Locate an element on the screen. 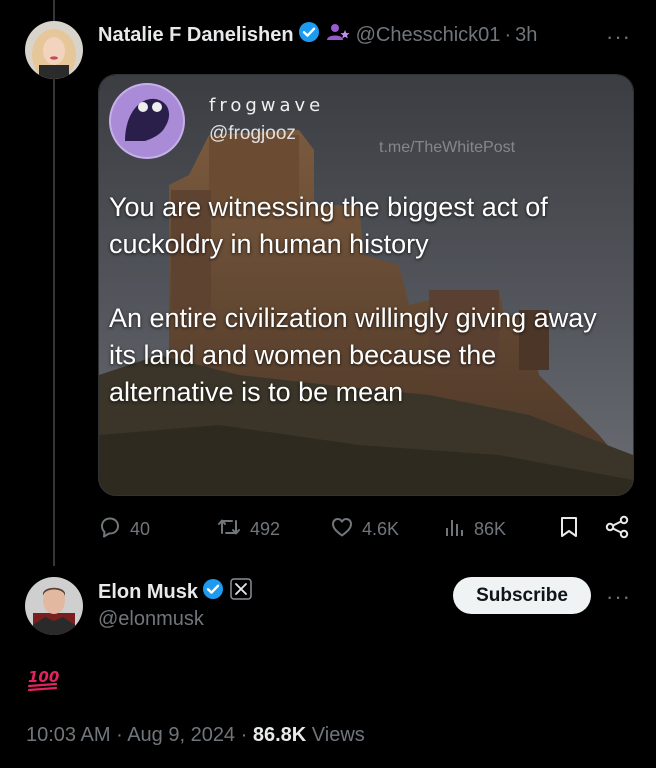  heart-icon is located at coordinates (346, 529).